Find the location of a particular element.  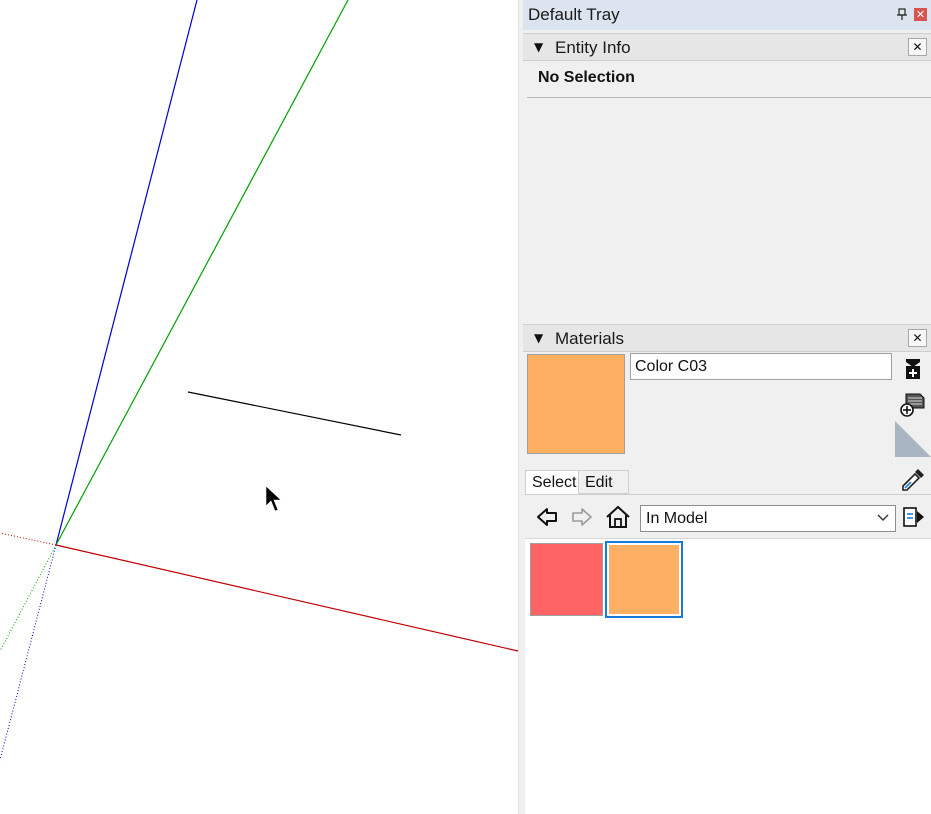

materials-nav-bar: In Model is located at coordinates (728, 517).